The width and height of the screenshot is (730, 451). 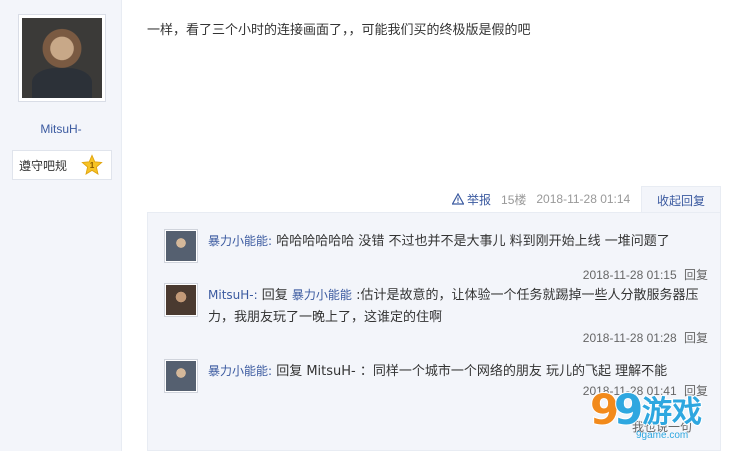 What do you see at coordinates (662, 435) in the screenshot?
I see `watermark-domain: 9game.com` at bounding box center [662, 435].